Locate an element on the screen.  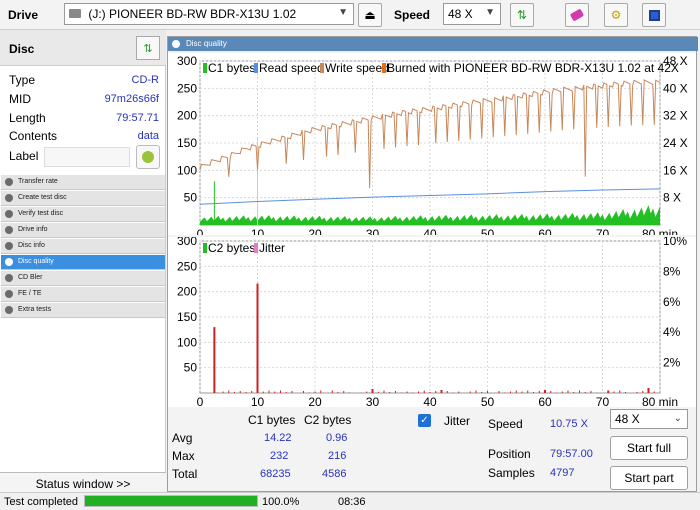
erase-button is located at coordinates (577, 15).